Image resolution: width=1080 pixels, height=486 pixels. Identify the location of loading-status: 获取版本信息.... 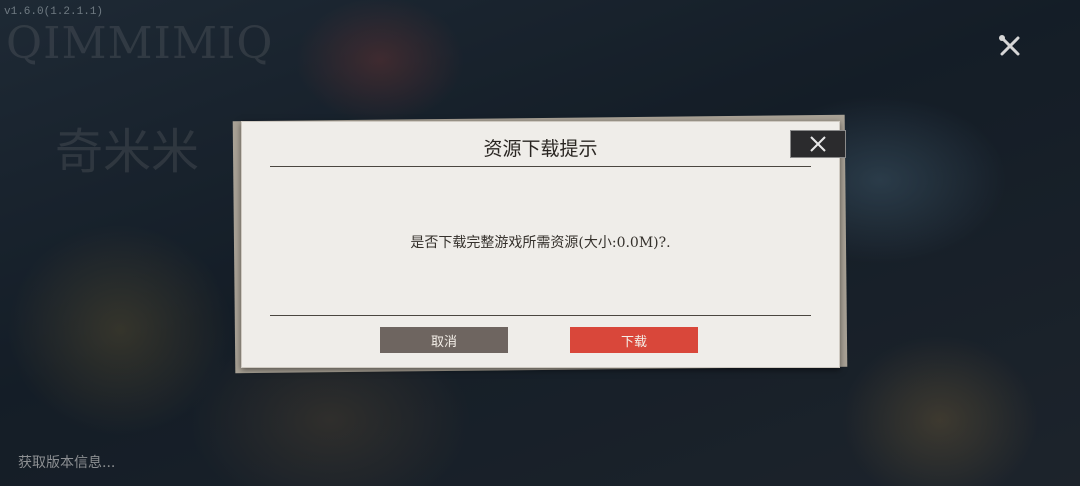
(67, 463).